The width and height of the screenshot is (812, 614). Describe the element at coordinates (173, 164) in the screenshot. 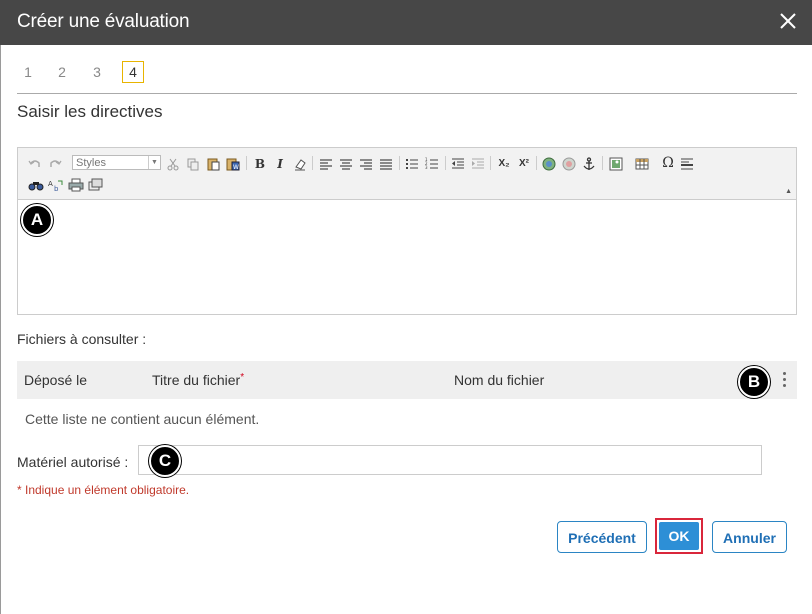

I see `cut-icon` at that location.